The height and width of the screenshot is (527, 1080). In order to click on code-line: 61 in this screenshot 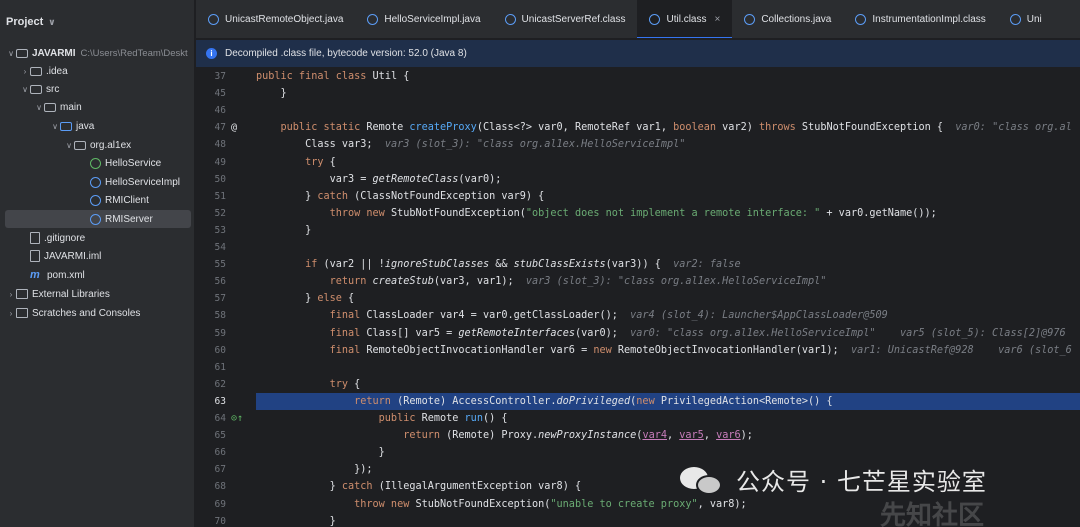, I will do `click(638, 367)`.